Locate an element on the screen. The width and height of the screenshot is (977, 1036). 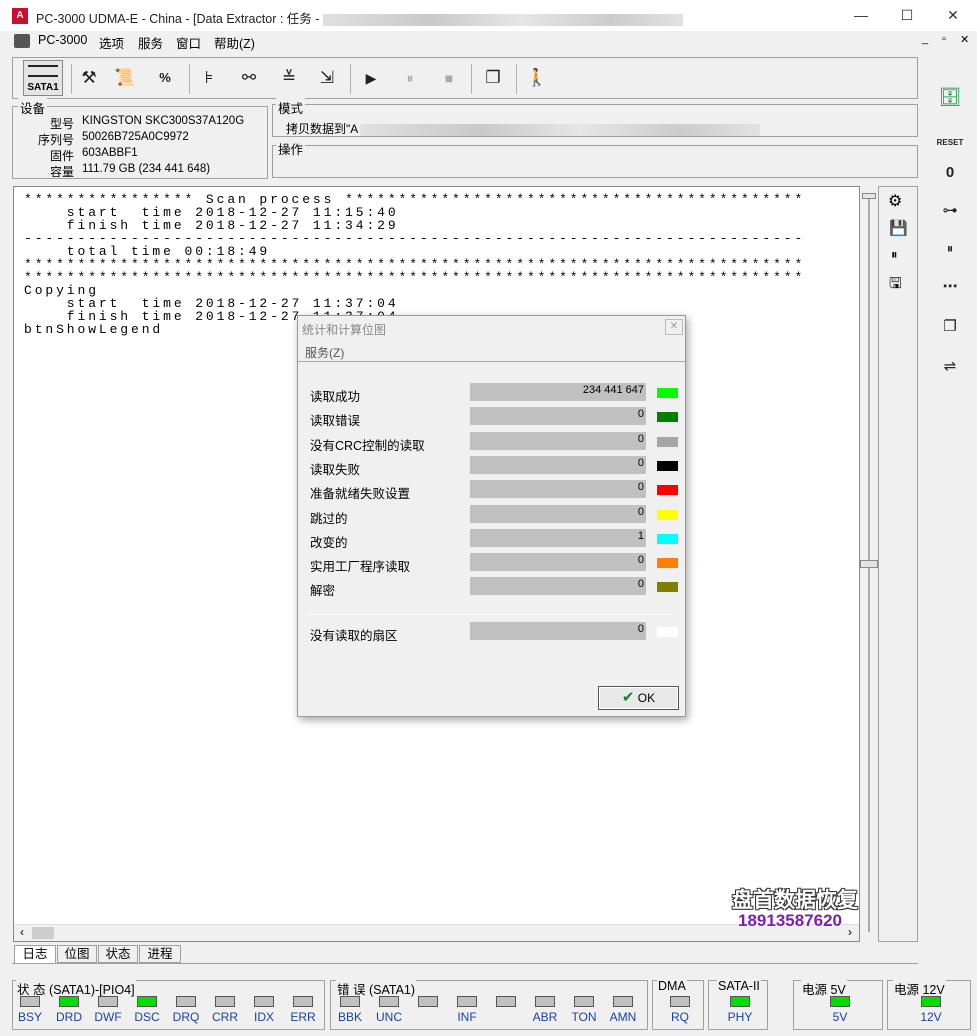
slider-top-handle is located at coordinates (869, 196).